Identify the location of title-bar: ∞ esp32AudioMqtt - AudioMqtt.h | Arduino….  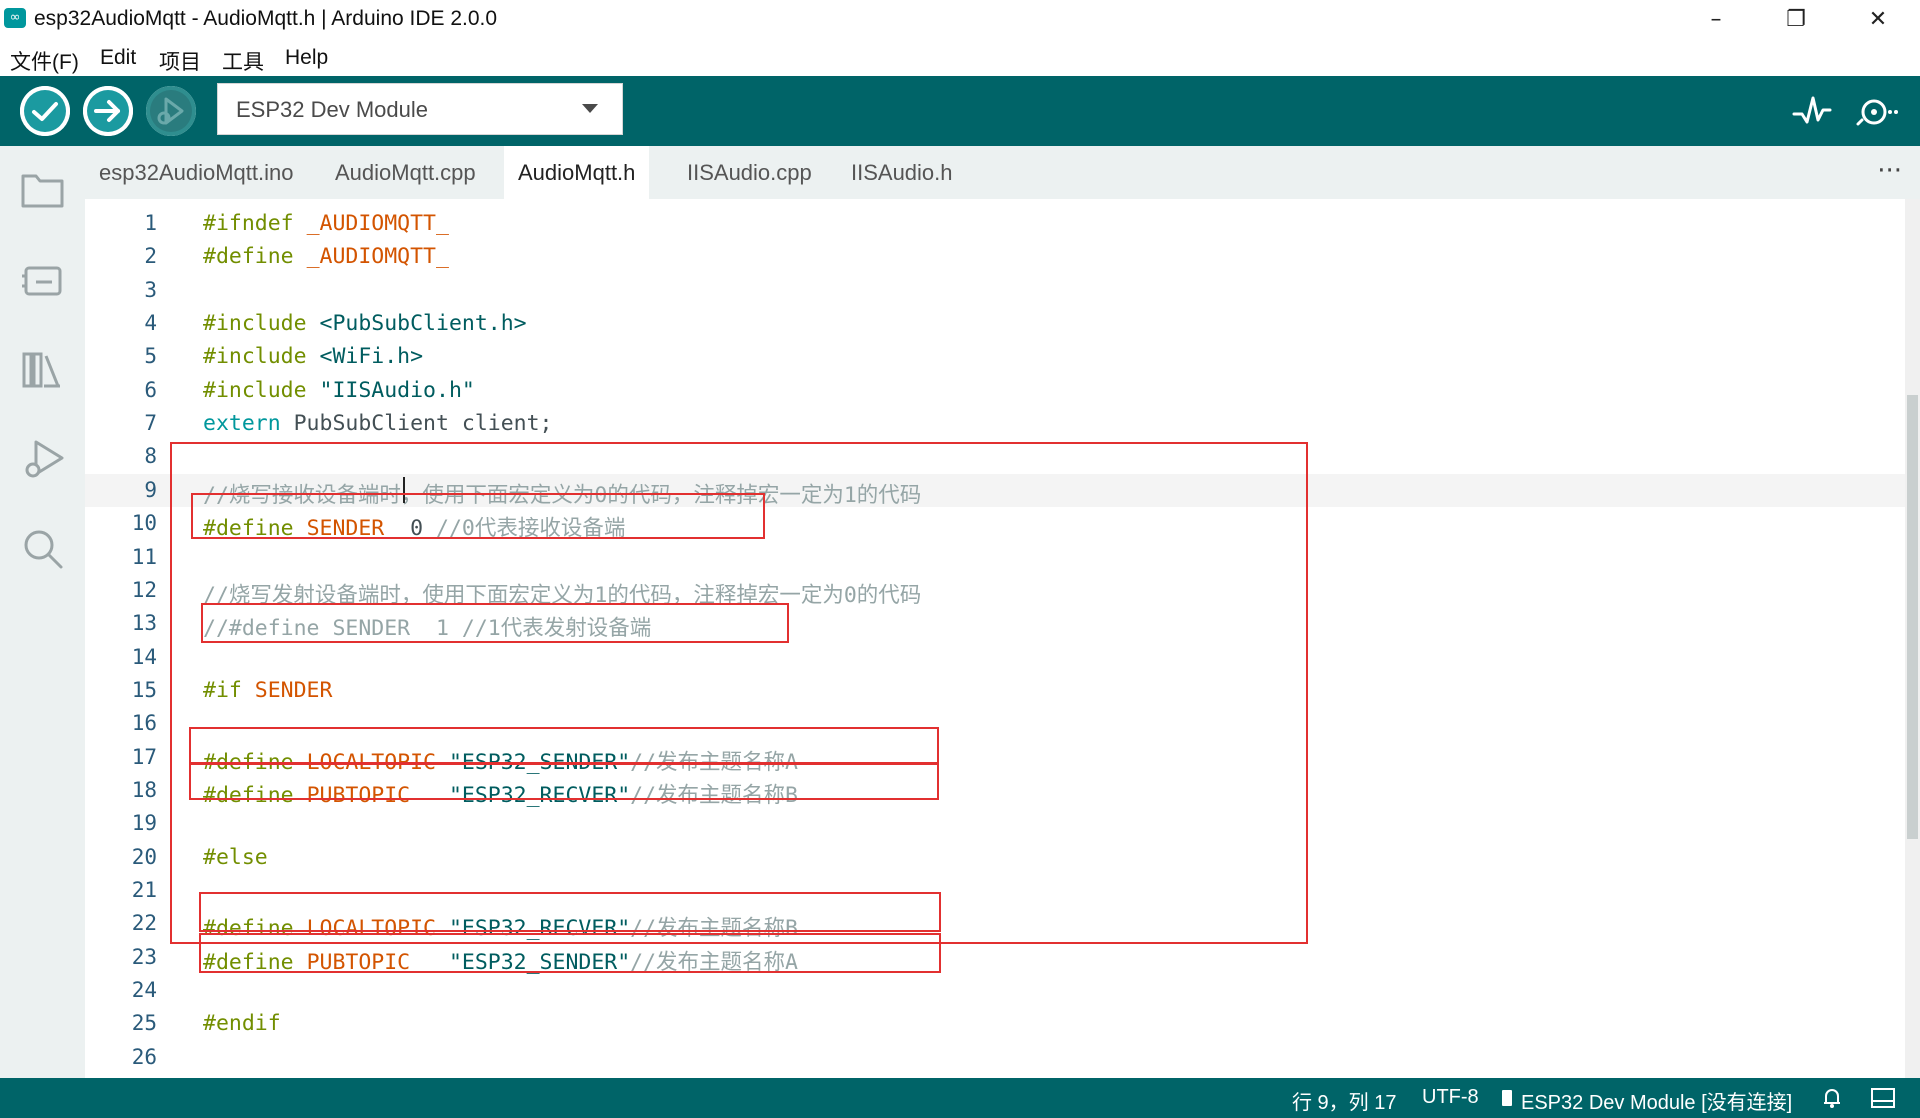
(960, 20).